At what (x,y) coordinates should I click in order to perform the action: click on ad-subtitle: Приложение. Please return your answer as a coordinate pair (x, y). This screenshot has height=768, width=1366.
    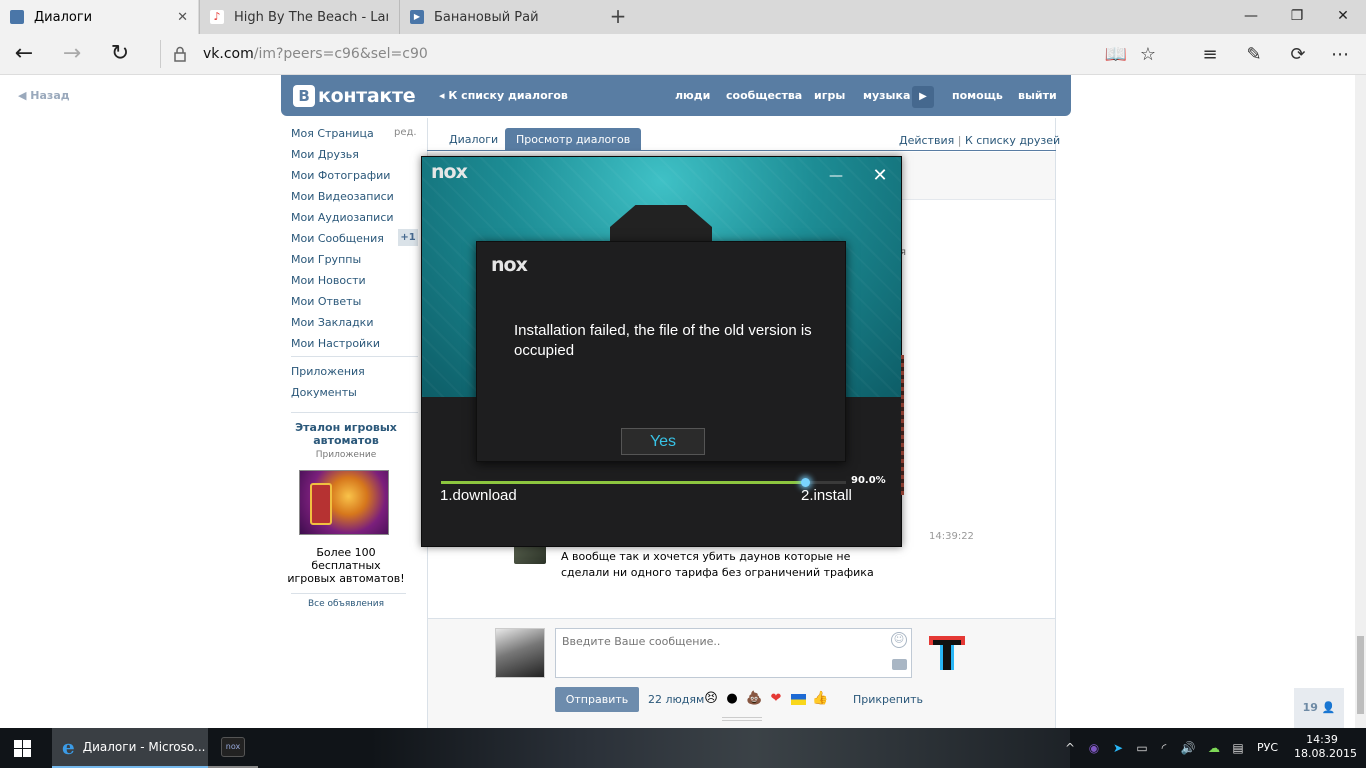
    Looking at the image, I should click on (346, 455).